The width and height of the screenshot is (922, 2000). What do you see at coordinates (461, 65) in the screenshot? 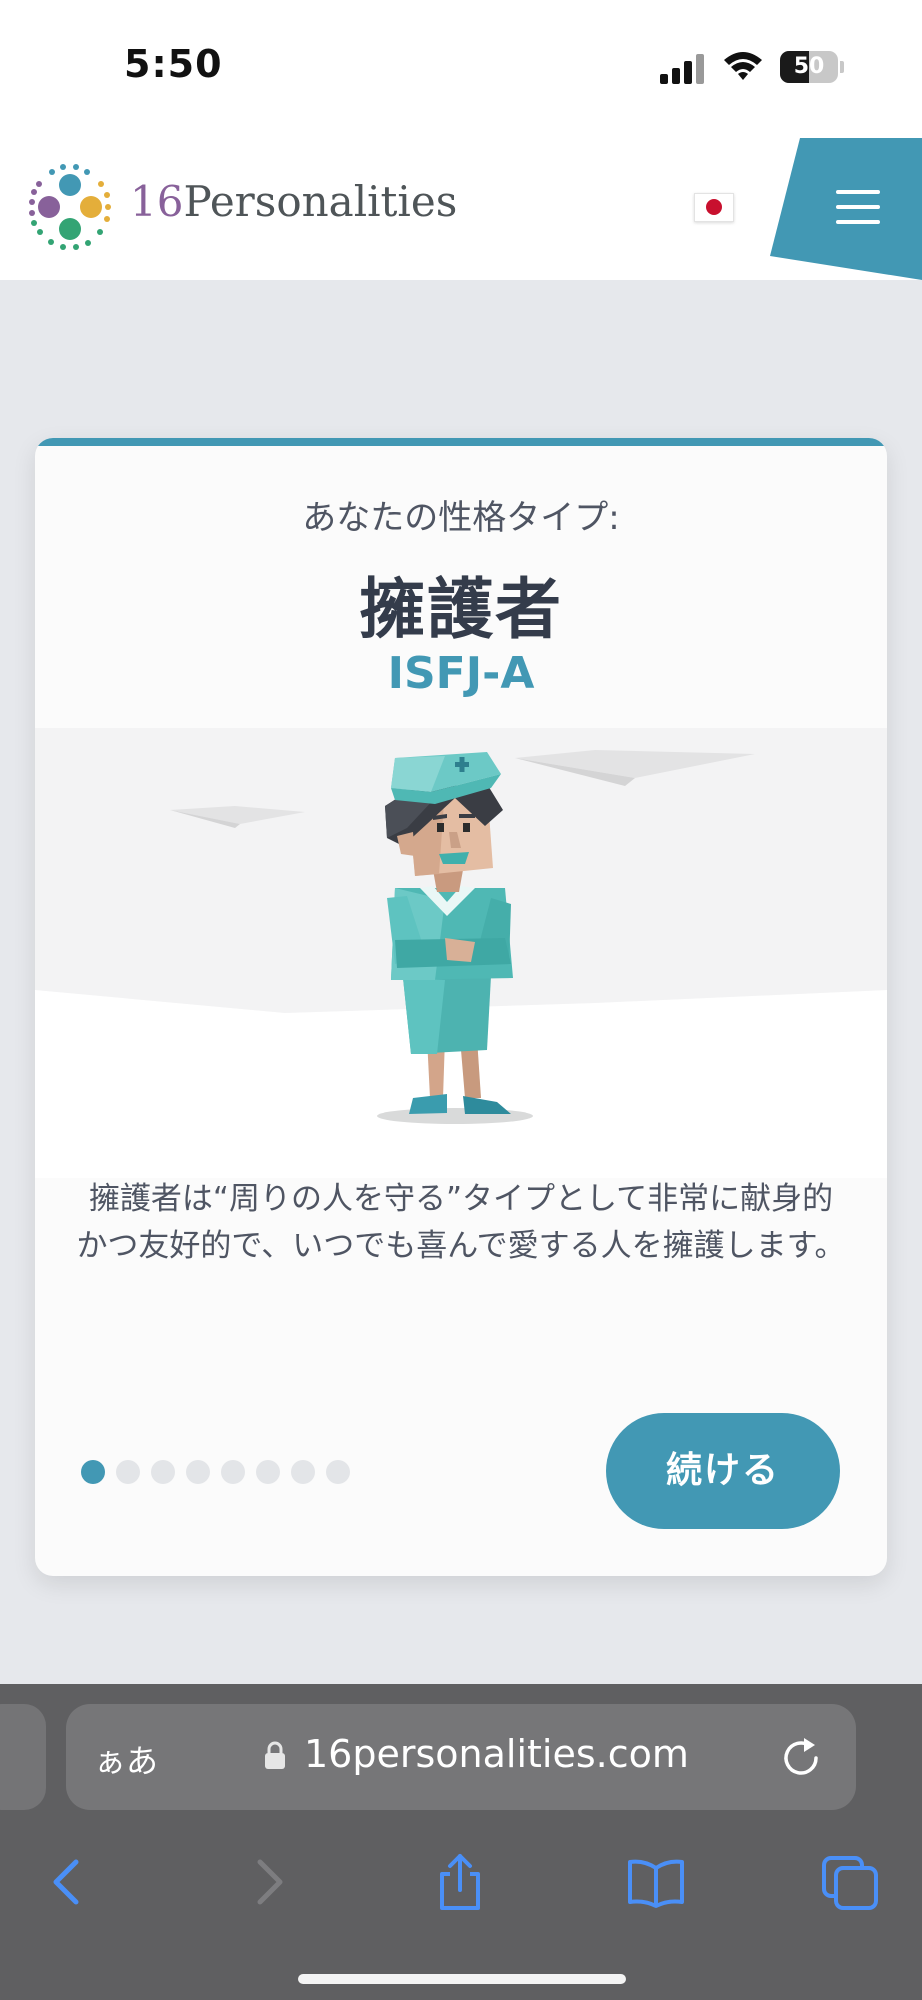
I see `status-bar: 5:50 50` at bounding box center [461, 65].